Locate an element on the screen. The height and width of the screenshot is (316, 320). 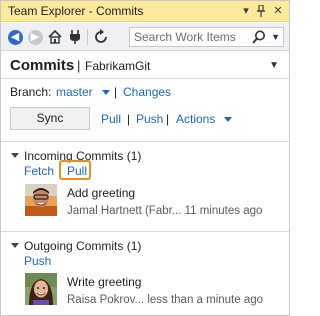
toolbar: ◀ ▶ Search Work Items ▼ is located at coordinates (145, 37).